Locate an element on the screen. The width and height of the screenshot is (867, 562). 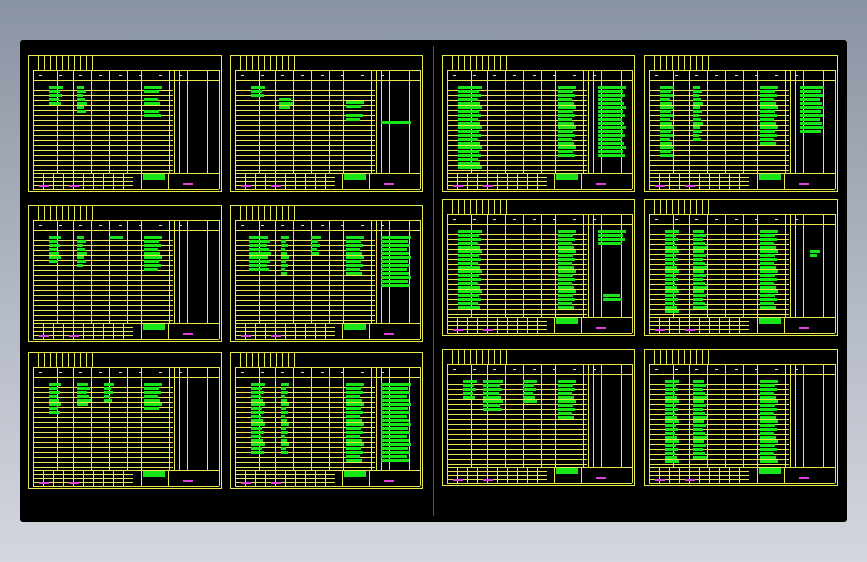
sheet-header-cells is located at coordinates (63, 63).